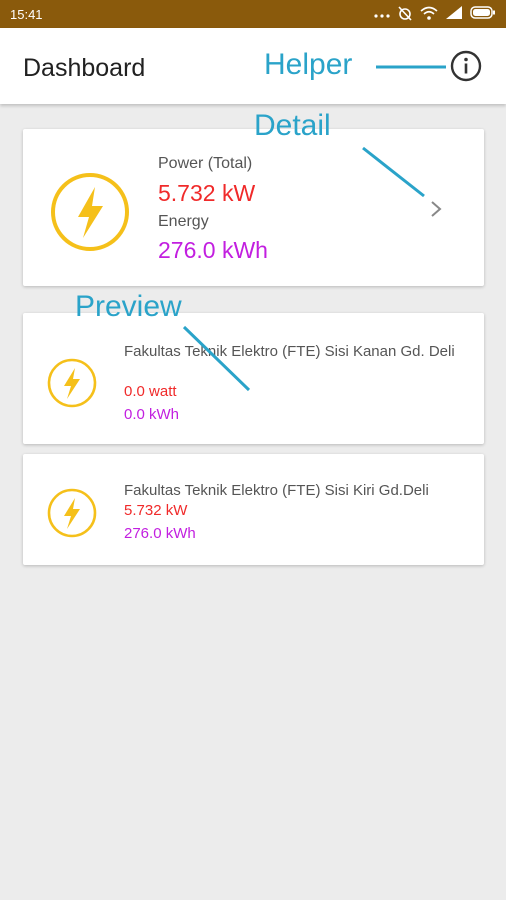  Describe the element at coordinates (152, 414) in the screenshot. I see `device-energy: 0.0 kWh` at that location.